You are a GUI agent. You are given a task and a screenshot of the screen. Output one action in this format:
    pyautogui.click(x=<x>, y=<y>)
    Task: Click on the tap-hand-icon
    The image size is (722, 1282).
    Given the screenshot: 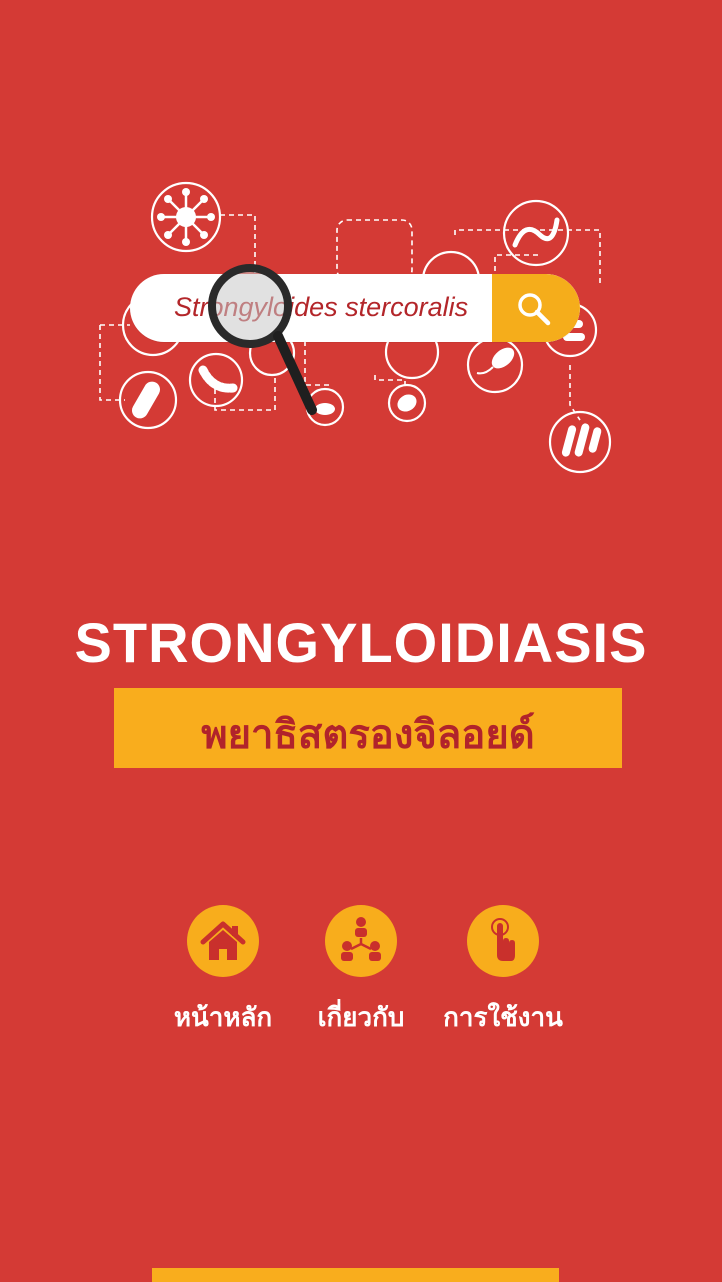 What is the action you would take?
    pyautogui.click(x=503, y=941)
    